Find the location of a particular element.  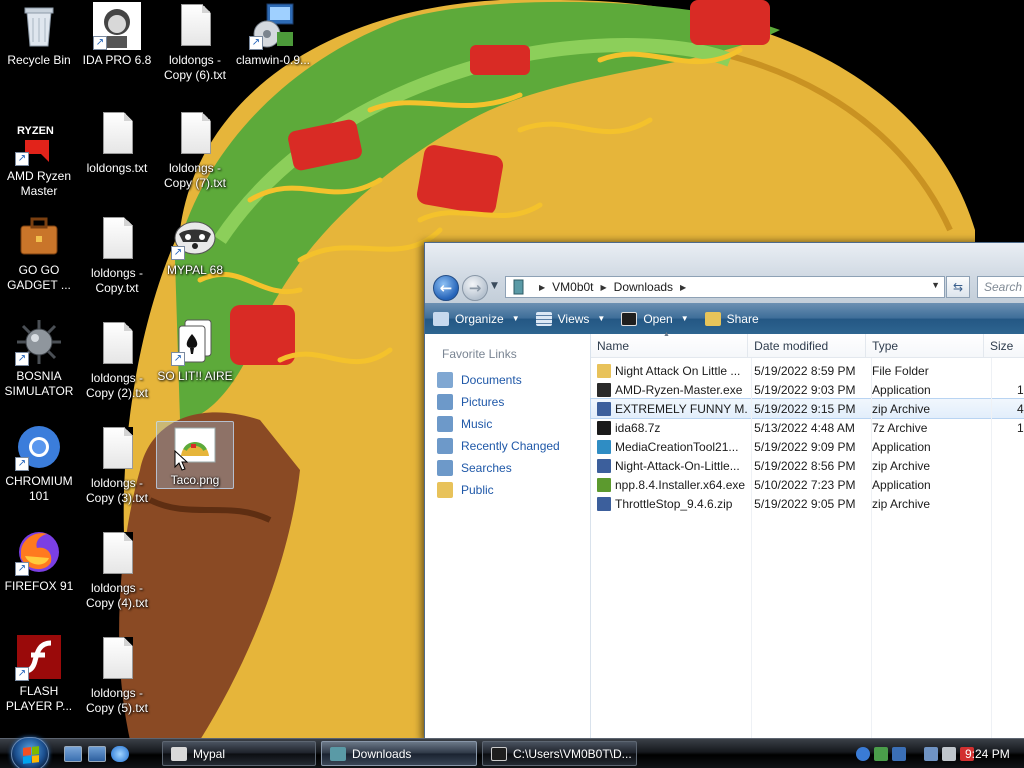

taskbar-button-mypal: Mypal is located at coordinates (239, 753).